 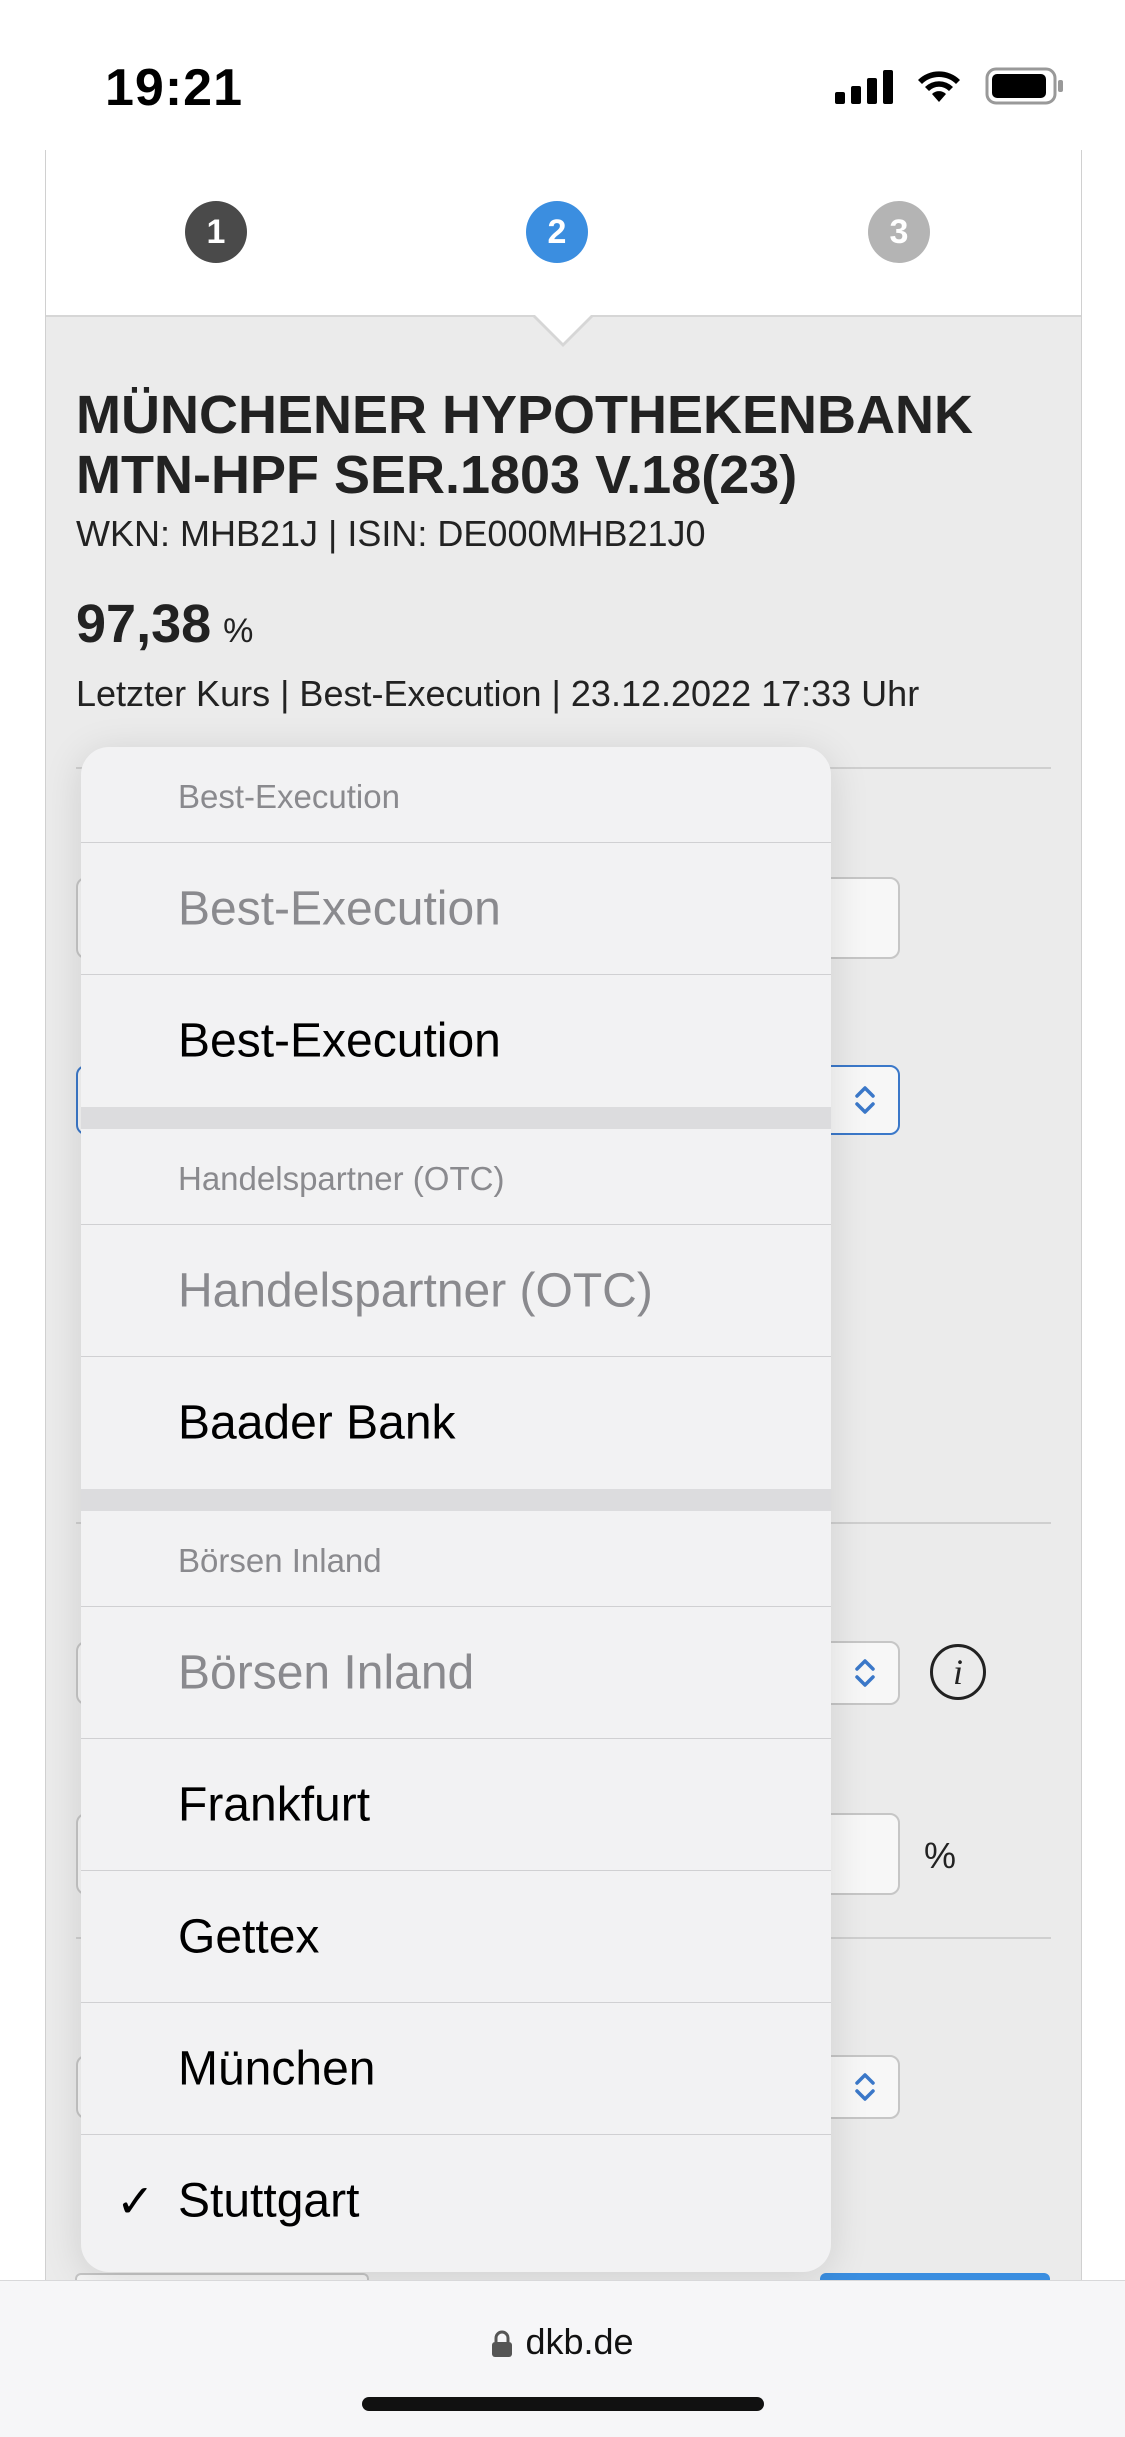 What do you see at coordinates (437, 475) in the screenshot?
I see `security-title-line-2: MTN-HPF SER.1803 V.18(23)` at bounding box center [437, 475].